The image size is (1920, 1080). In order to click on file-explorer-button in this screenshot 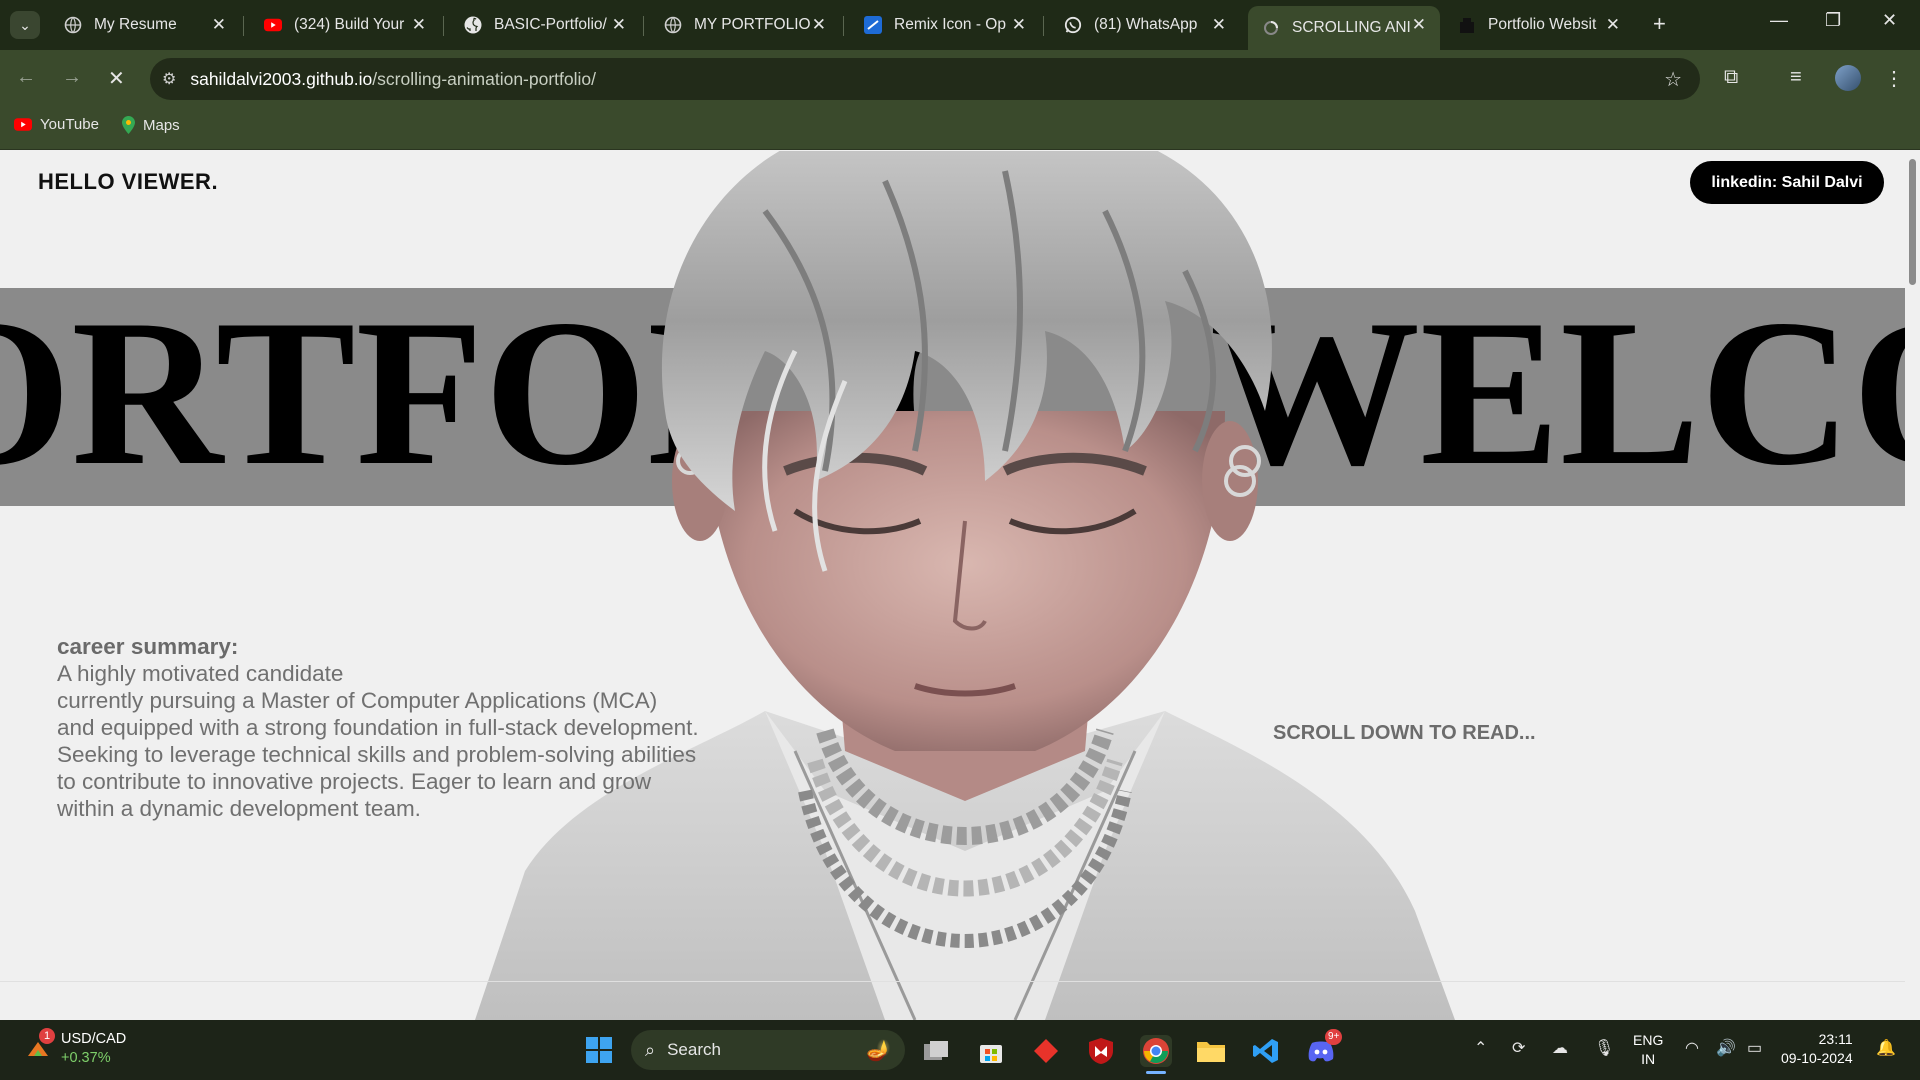, I will do `click(1211, 1051)`.